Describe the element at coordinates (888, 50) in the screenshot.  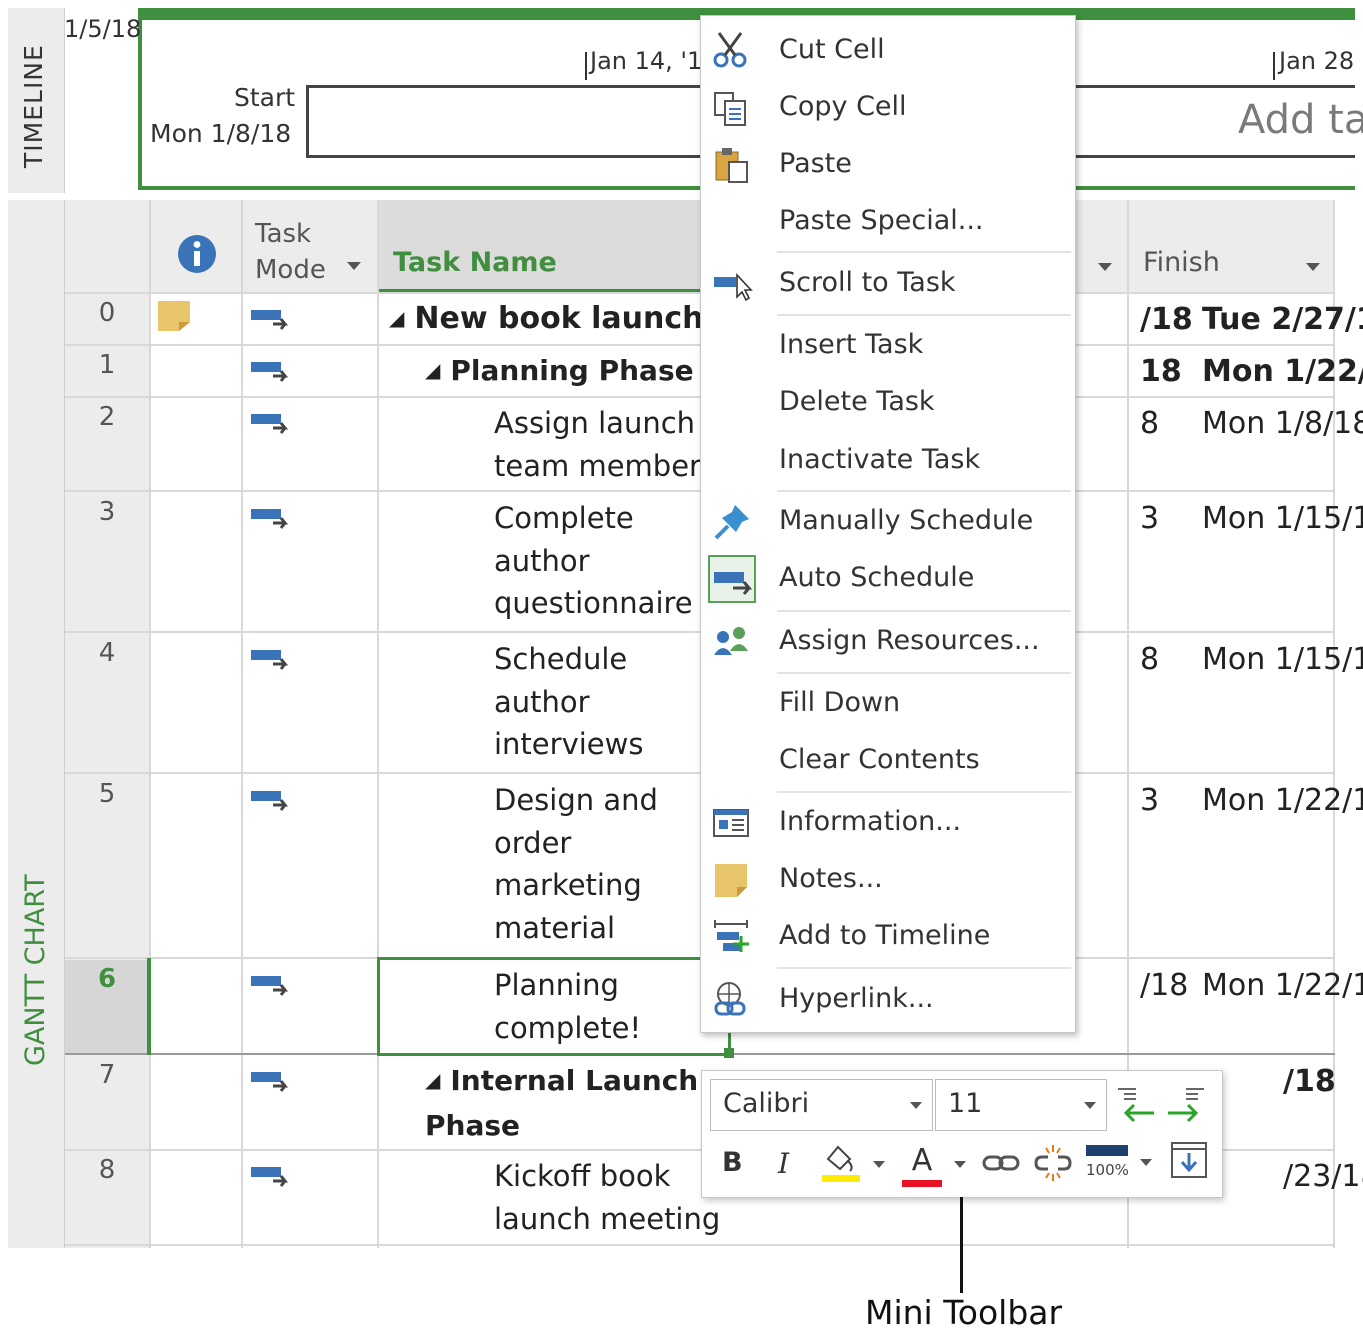
I see `menu-item-cut-cell: Cut Cell` at that location.